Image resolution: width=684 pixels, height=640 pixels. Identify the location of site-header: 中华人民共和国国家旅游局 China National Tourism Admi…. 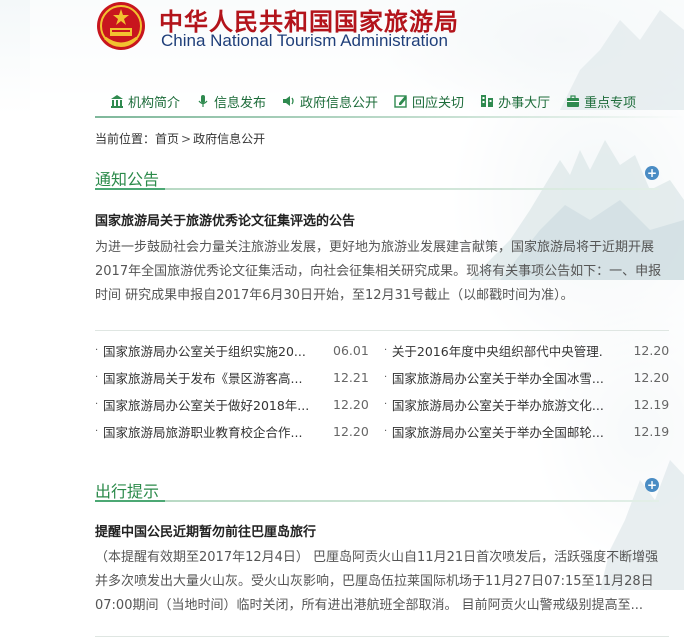
(305, 28).